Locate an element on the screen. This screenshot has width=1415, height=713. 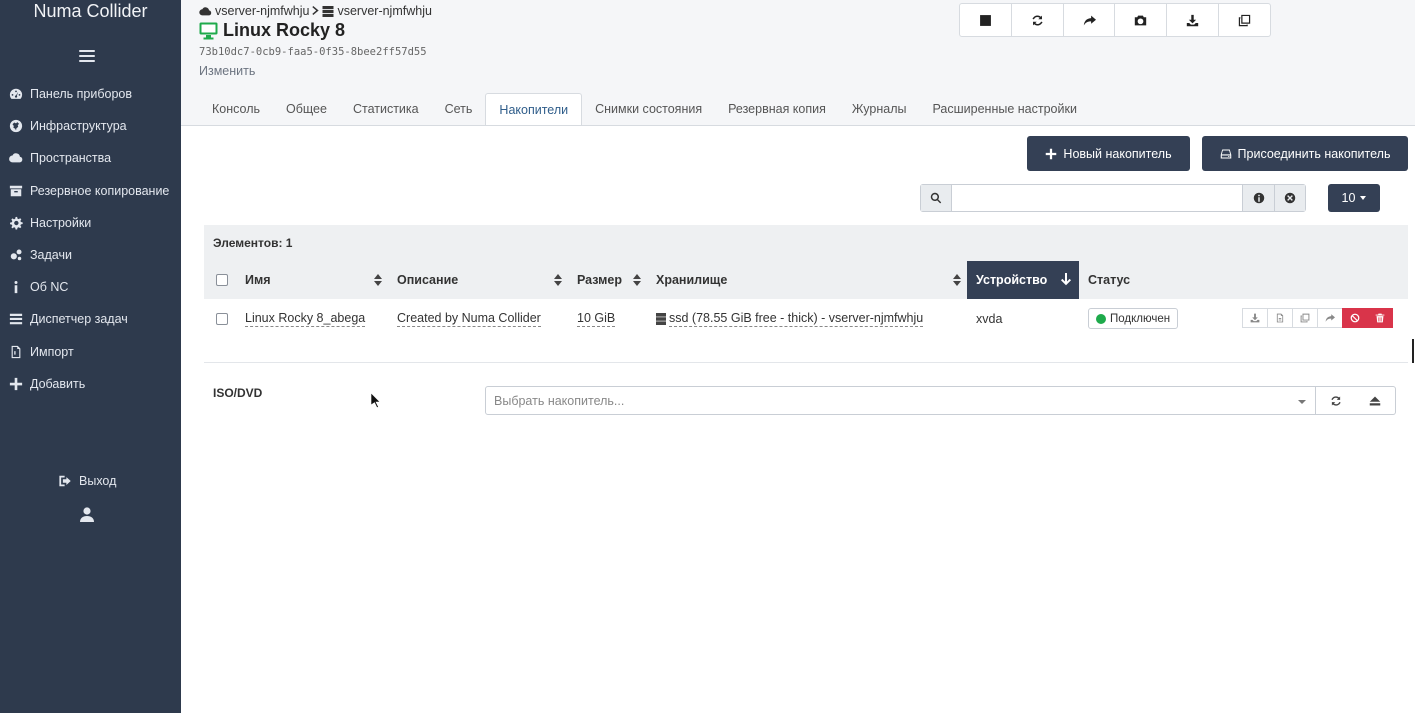
column-header-size: Размер is located at coordinates (607, 280).